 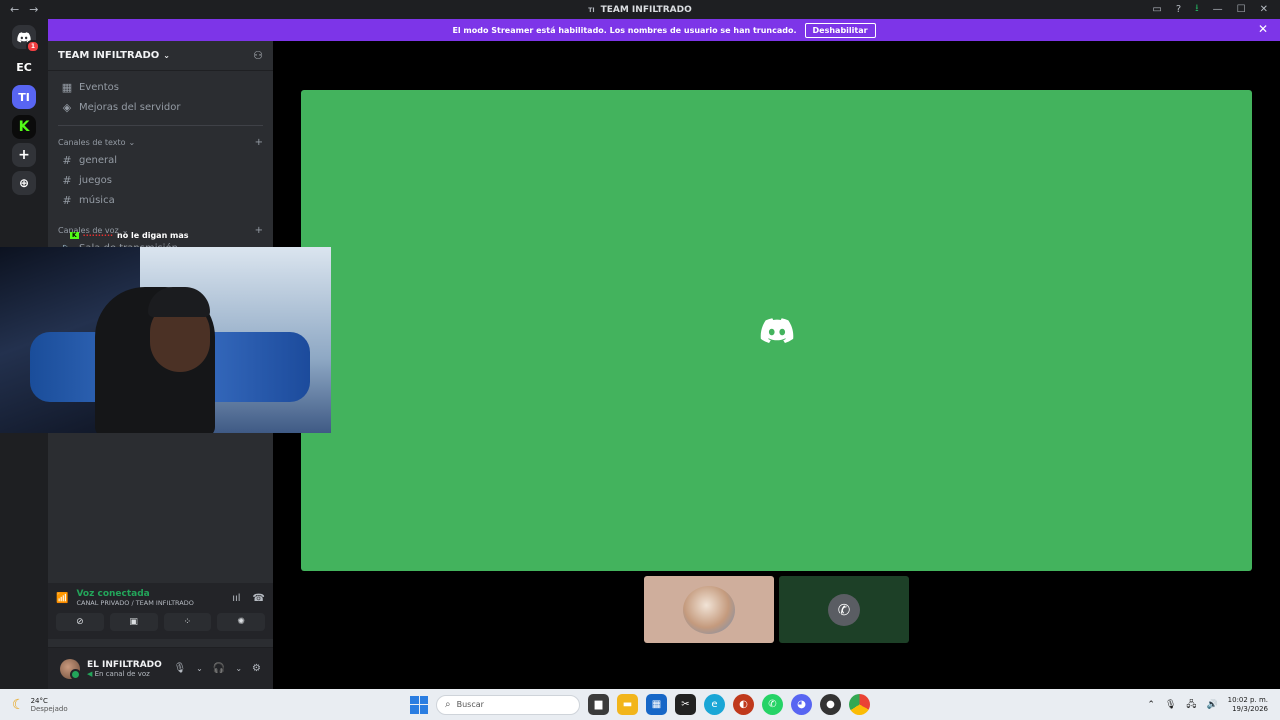 I want to click on activities-button: ⁘, so click(x=187, y=622).